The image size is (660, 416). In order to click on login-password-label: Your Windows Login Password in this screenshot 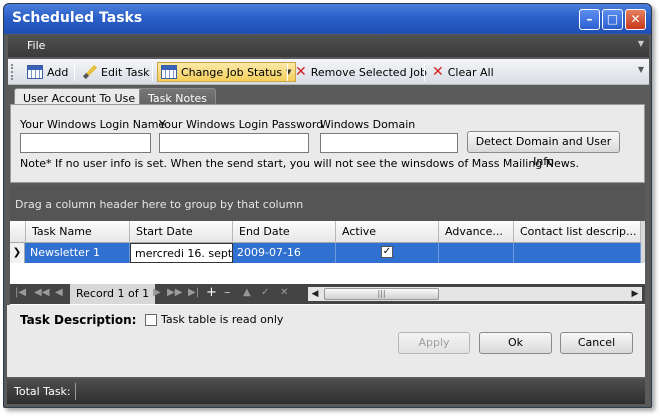, I will do `click(241, 124)`.